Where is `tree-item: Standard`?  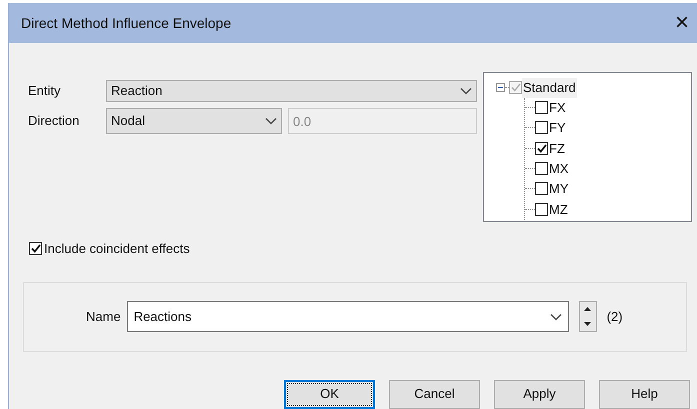 tree-item: Standard is located at coordinates (549, 88).